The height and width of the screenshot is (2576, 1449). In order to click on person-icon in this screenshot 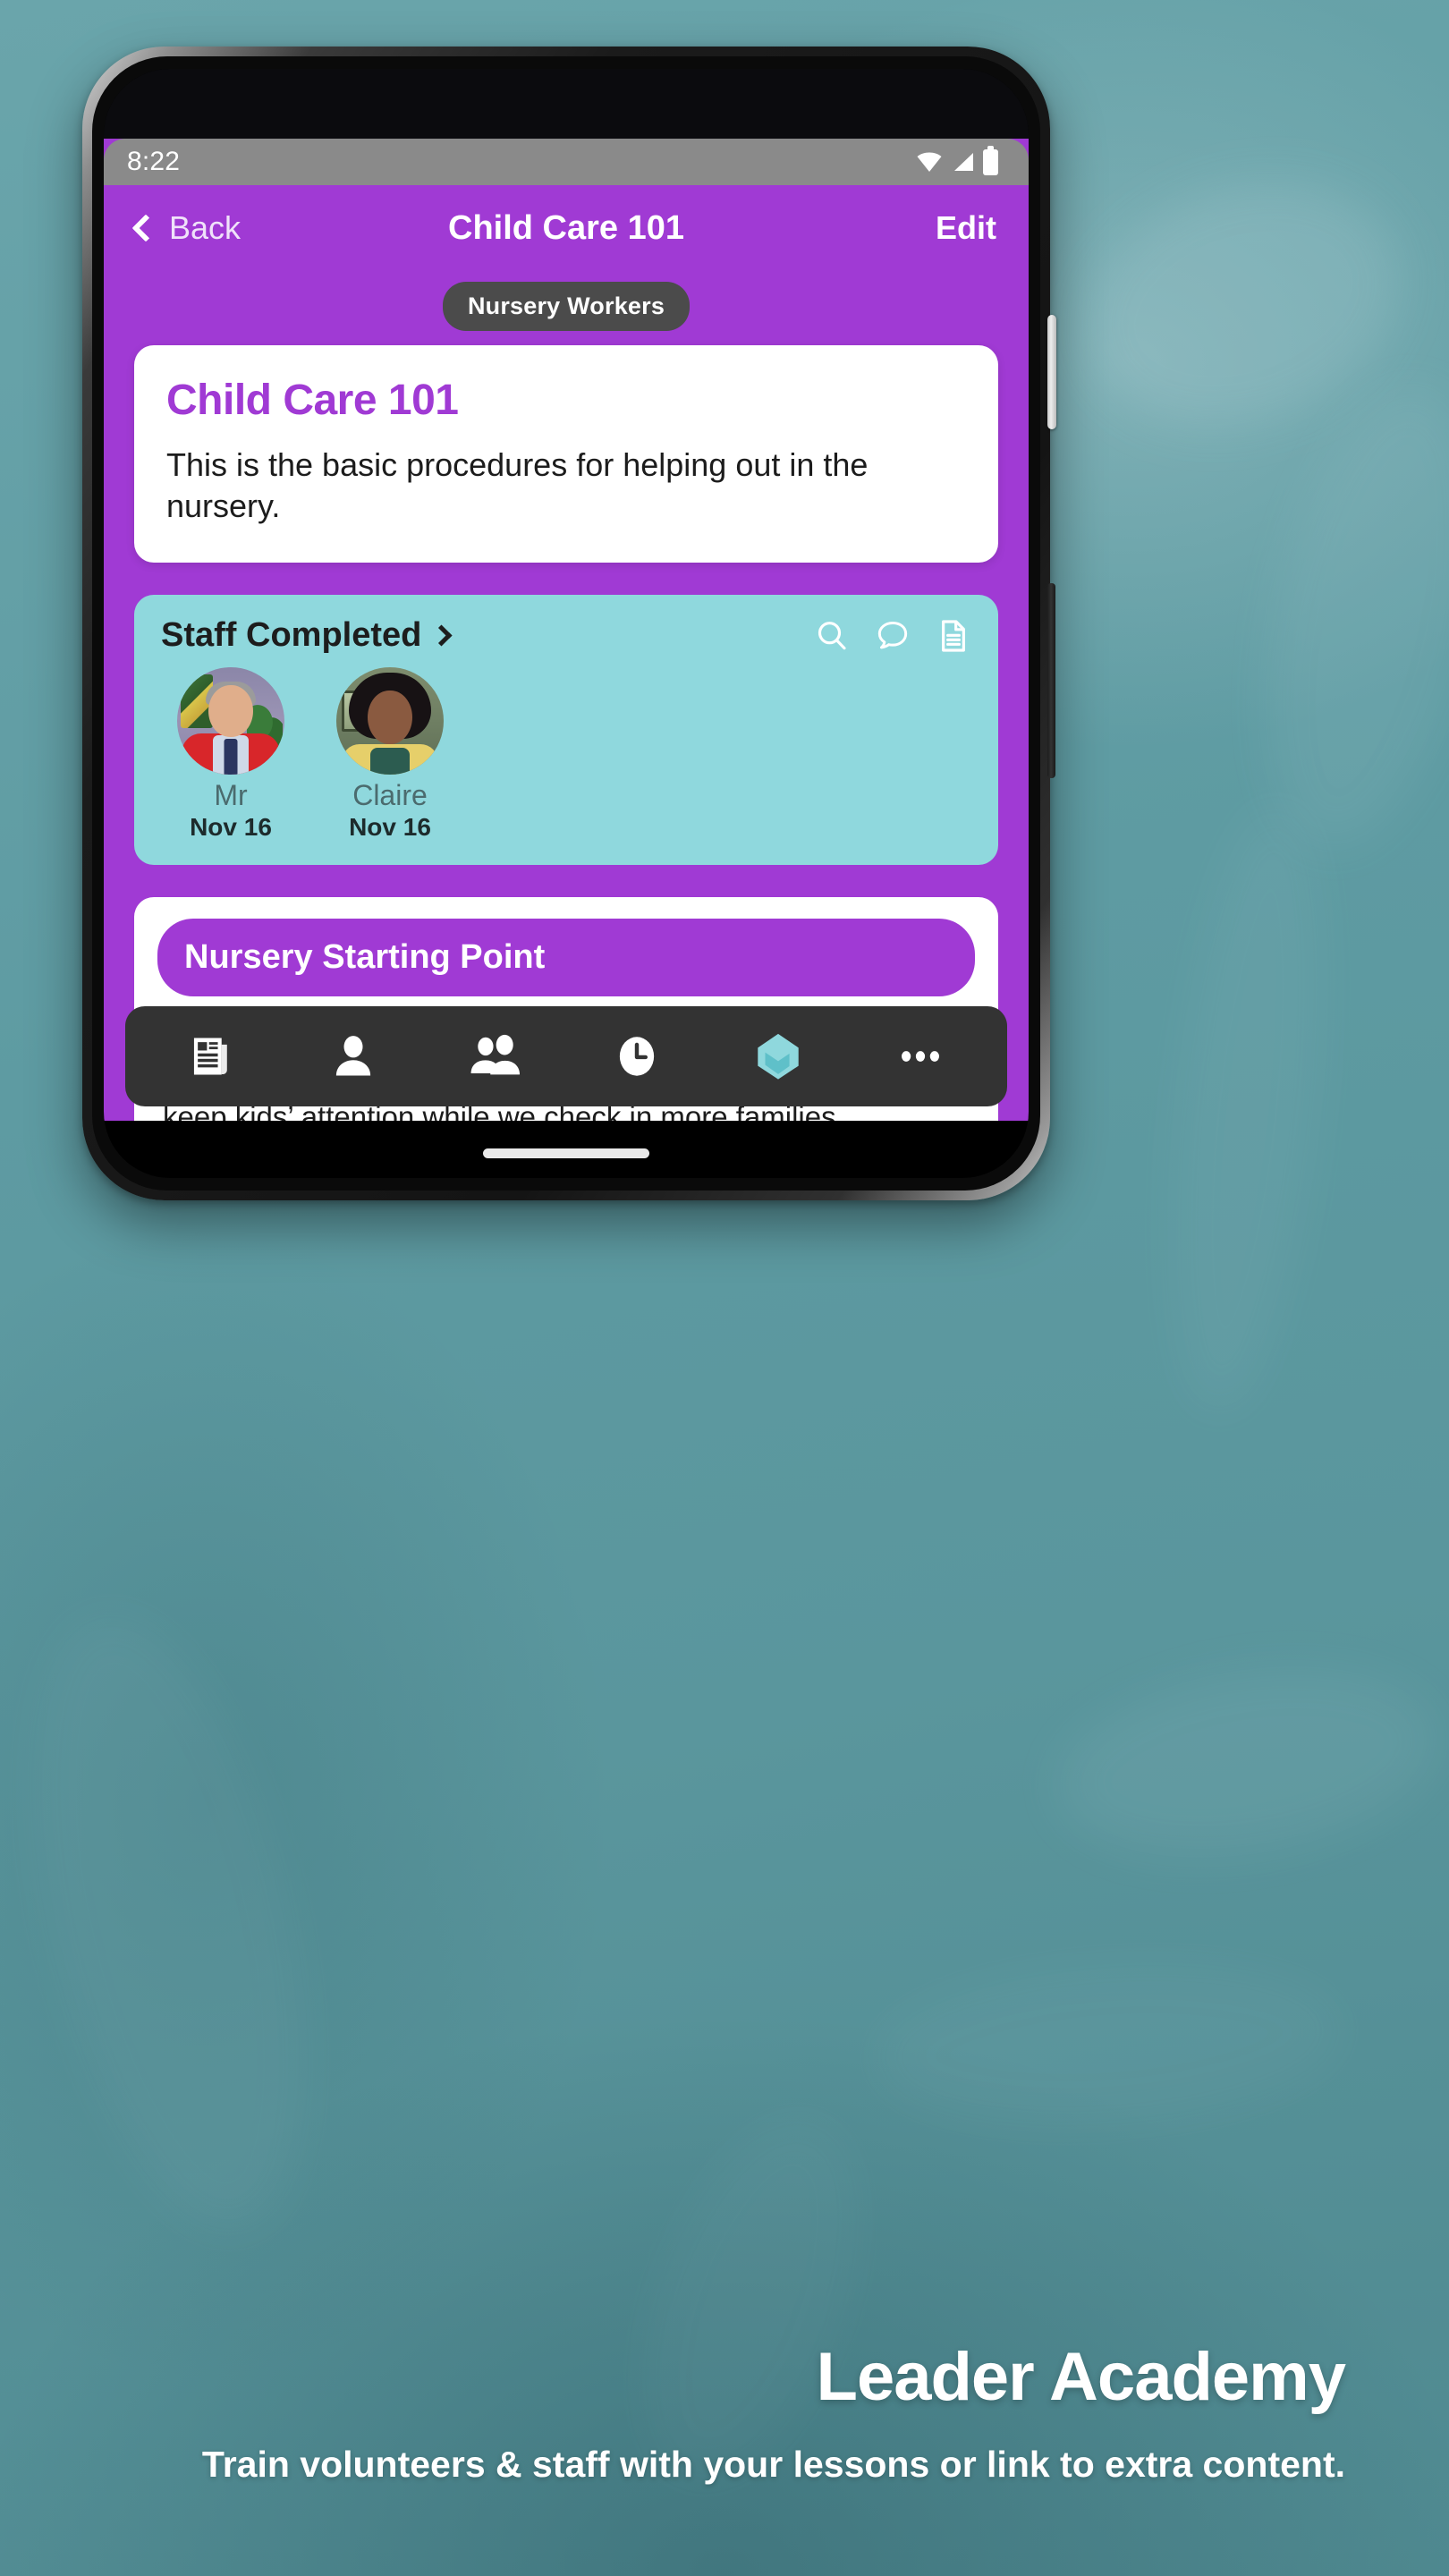, I will do `click(353, 1056)`.